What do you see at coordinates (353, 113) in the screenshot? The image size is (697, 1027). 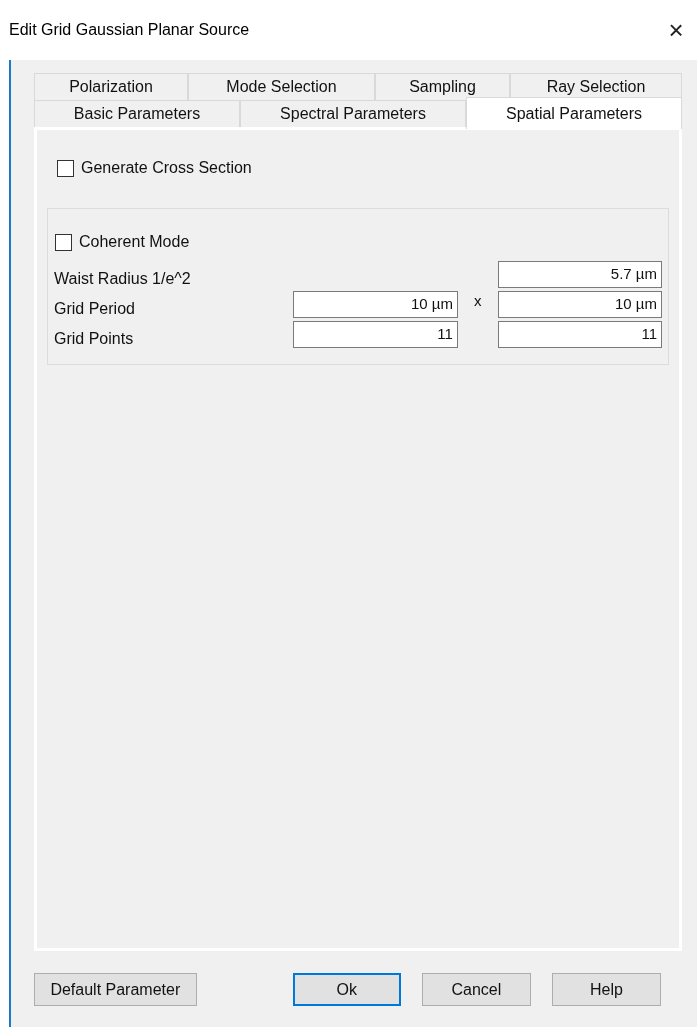 I see `tab: Spectral Parameters` at bounding box center [353, 113].